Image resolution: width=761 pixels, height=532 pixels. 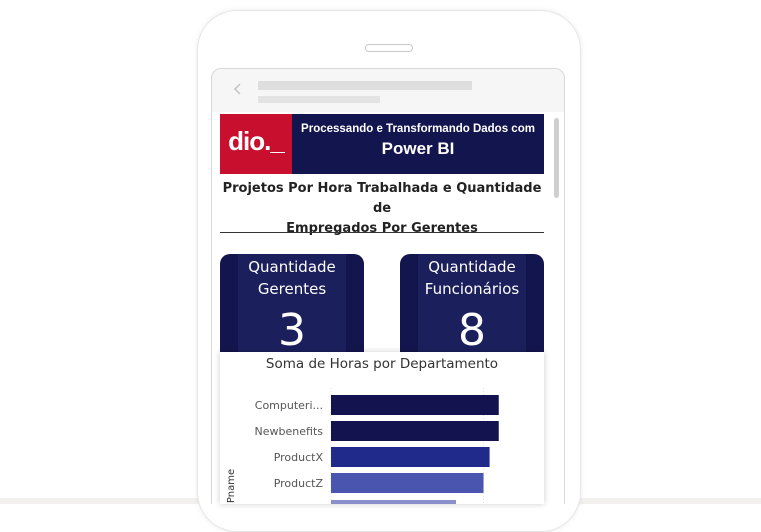 I want to click on report-title-line-2: Empregados Por Gerentes, so click(x=382, y=228).